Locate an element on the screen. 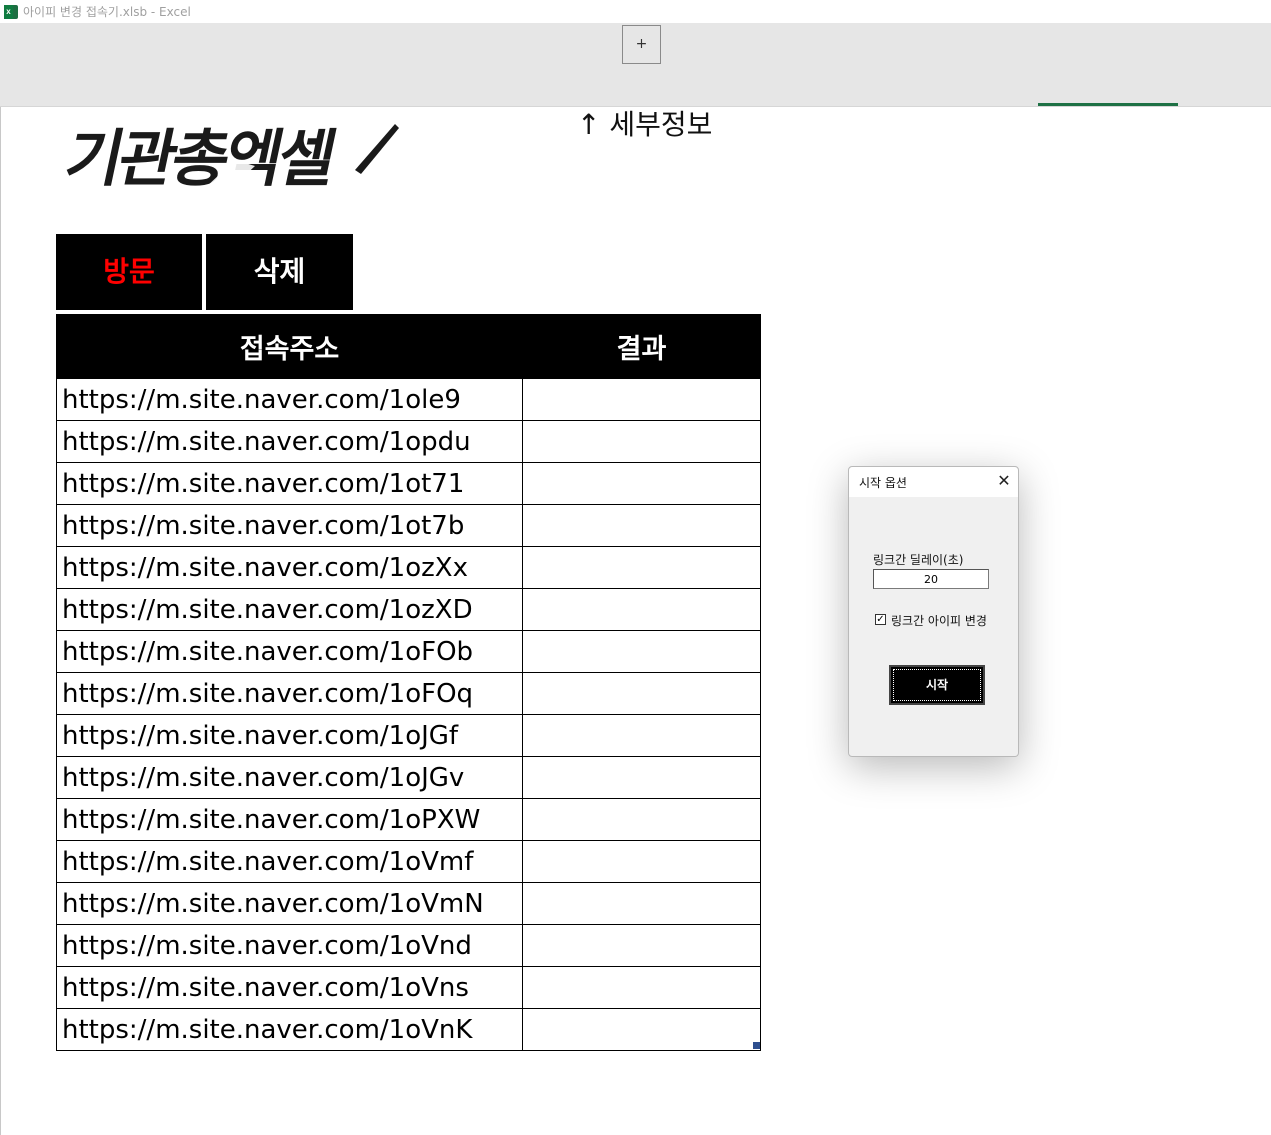 Image resolution: width=1271 pixels, height=1135 pixels. table-row: https://m.site.naver.com/1oVns is located at coordinates (408, 987).